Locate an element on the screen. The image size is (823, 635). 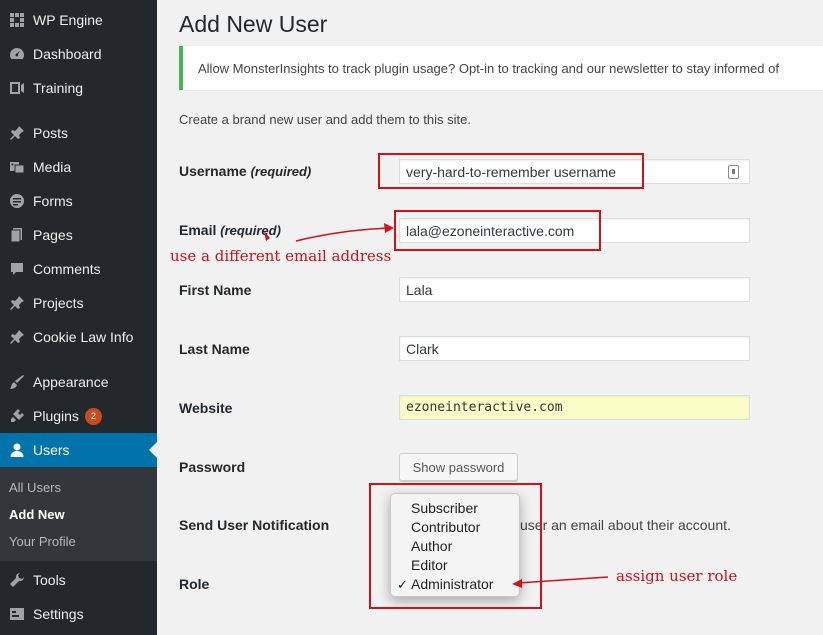
comments-icon is located at coordinates (17, 269).